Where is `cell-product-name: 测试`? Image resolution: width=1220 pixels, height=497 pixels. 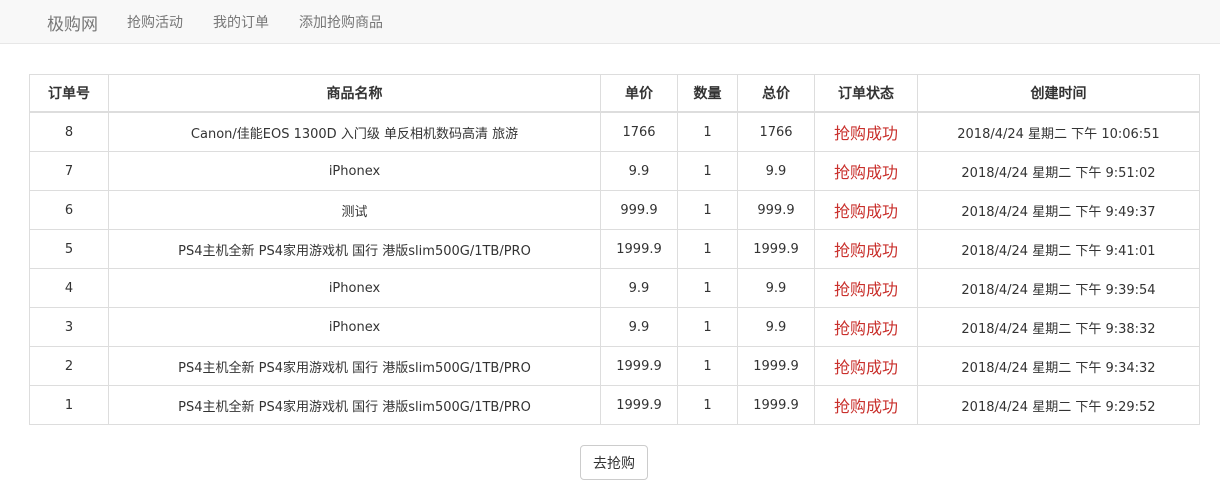 cell-product-name: 测试 is located at coordinates (354, 210).